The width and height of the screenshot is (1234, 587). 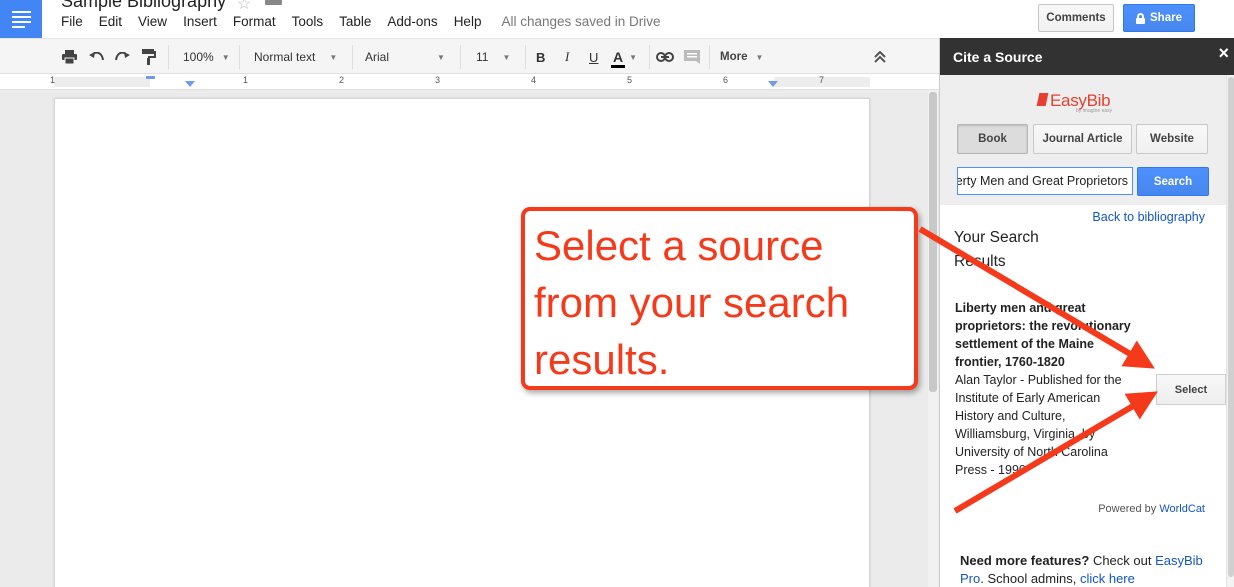 What do you see at coordinates (998, 56) in the screenshot?
I see `sidebar-title: Cite a Source` at bounding box center [998, 56].